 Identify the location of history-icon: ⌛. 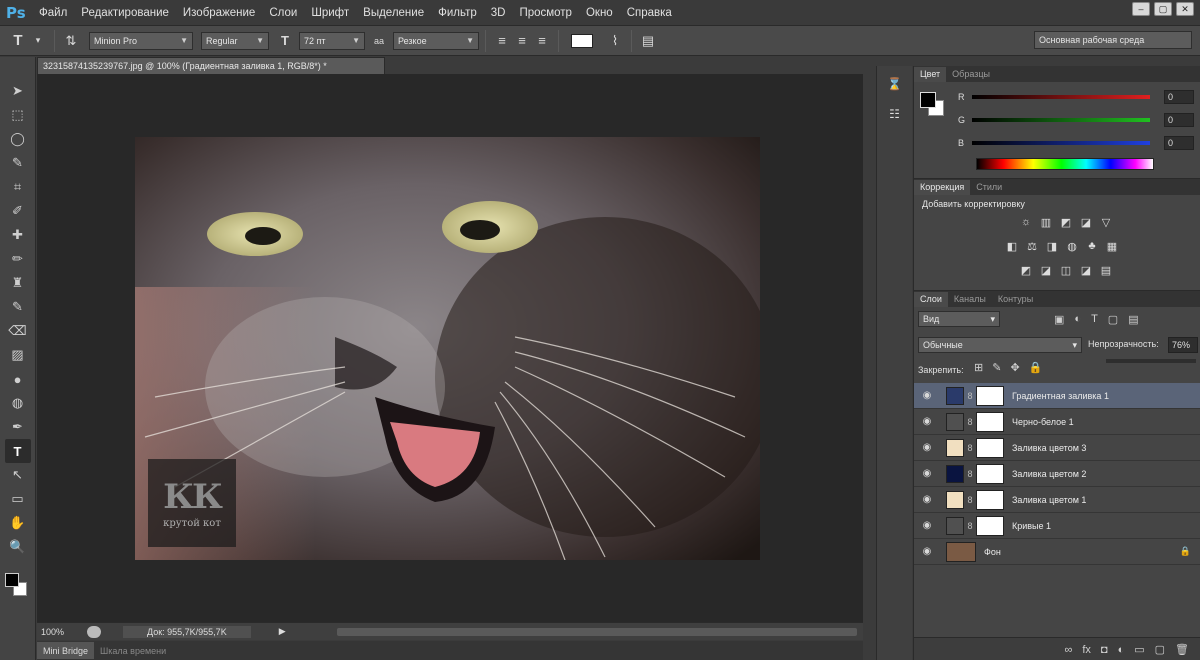
(895, 84).